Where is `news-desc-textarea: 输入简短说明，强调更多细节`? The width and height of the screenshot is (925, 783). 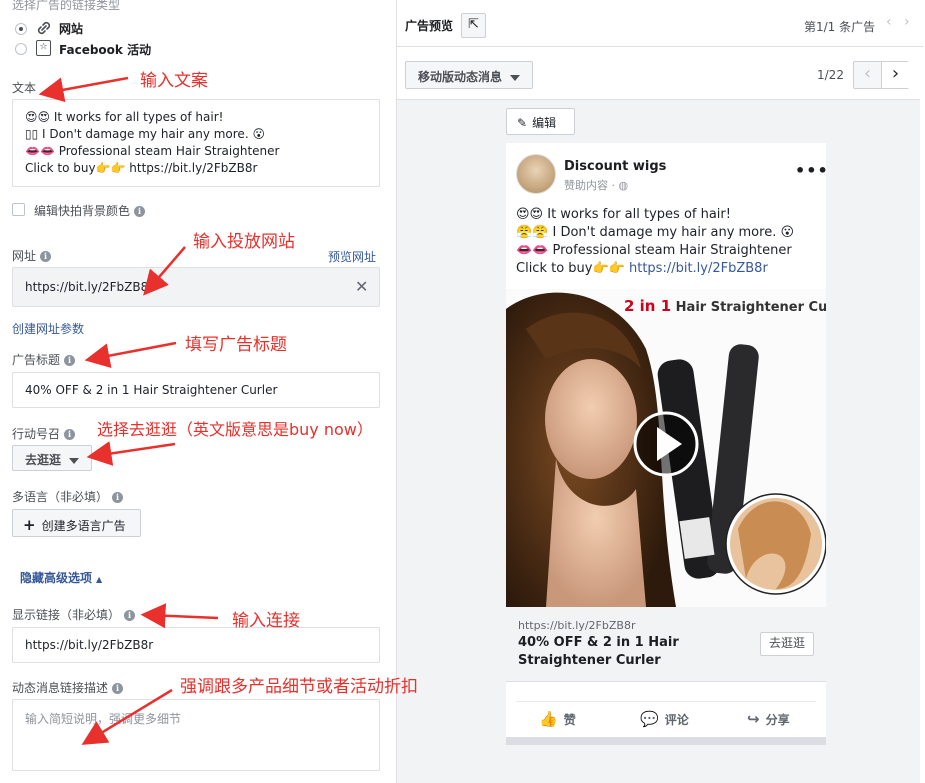 news-desc-textarea: 输入简短说明，强调更多细节 is located at coordinates (196, 735).